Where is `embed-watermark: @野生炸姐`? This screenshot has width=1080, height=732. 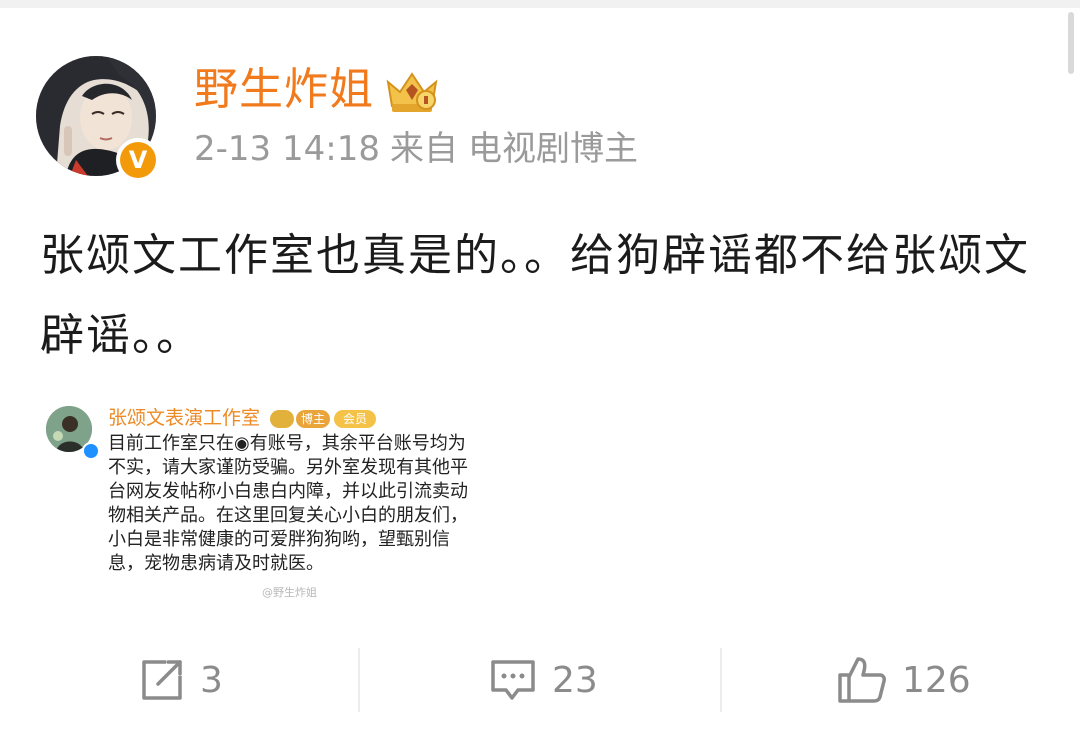
embed-watermark: @野生炸姐 is located at coordinates (289, 592).